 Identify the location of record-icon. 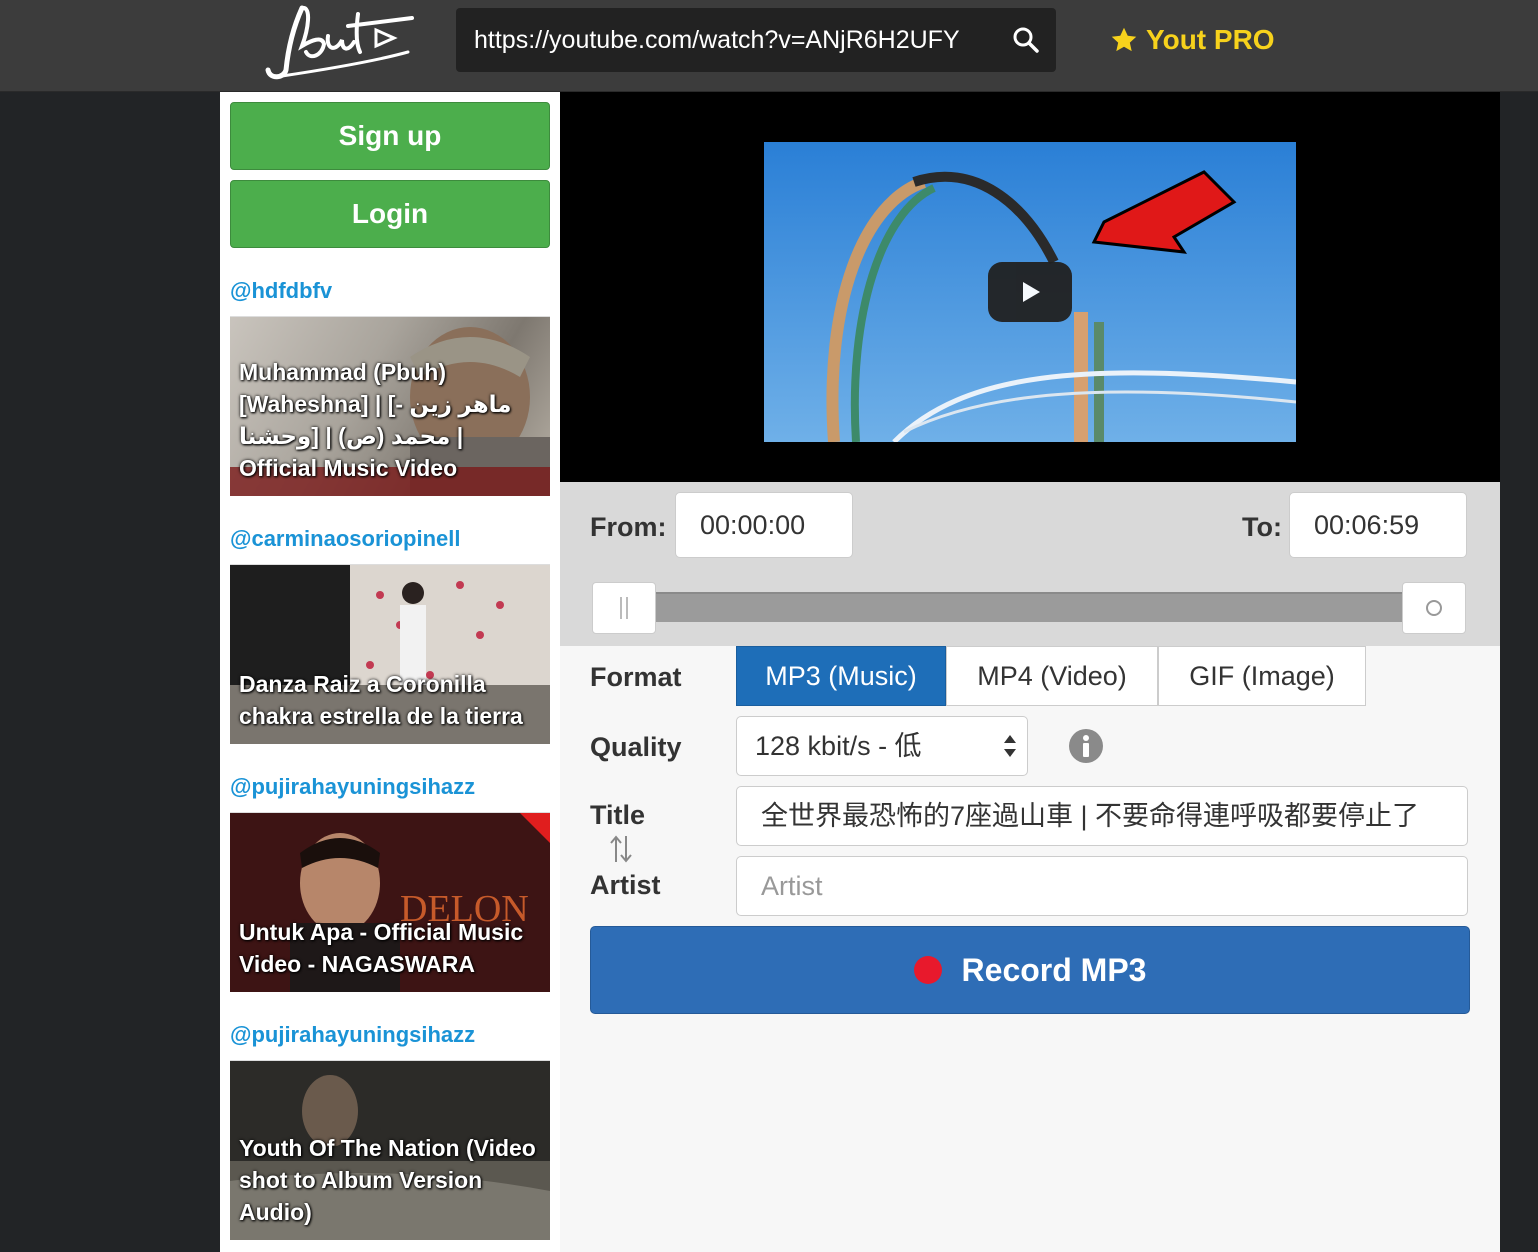
(927, 970).